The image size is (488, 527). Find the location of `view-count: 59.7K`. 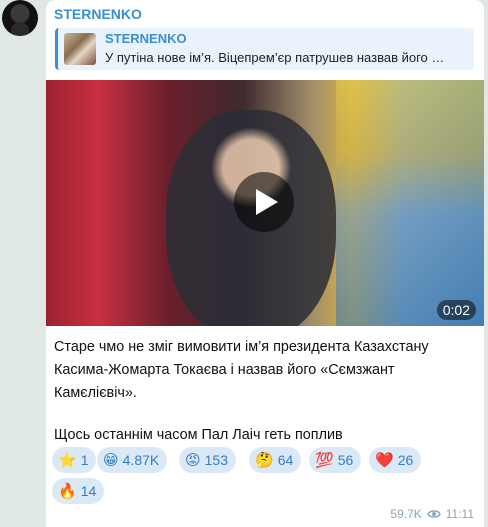

view-count: 59.7K is located at coordinates (406, 514).